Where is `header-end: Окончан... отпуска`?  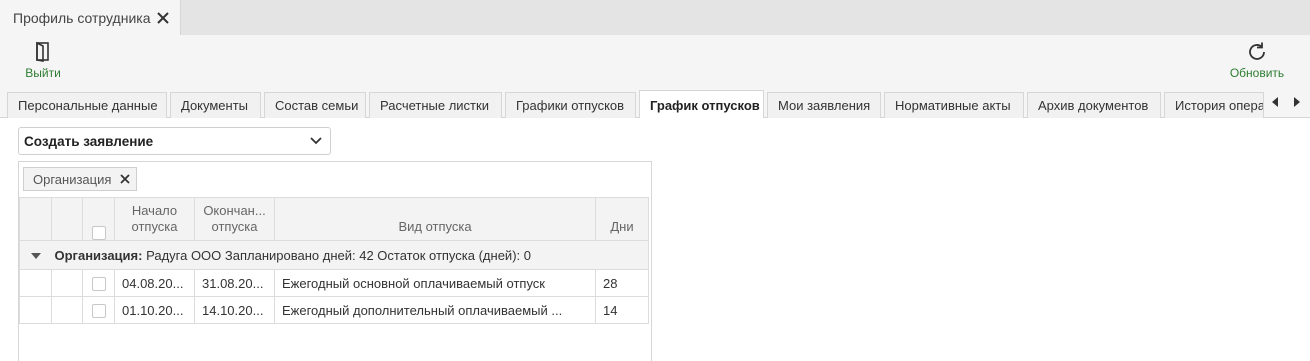 header-end: Окончан... отпуска is located at coordinates (234, 219).